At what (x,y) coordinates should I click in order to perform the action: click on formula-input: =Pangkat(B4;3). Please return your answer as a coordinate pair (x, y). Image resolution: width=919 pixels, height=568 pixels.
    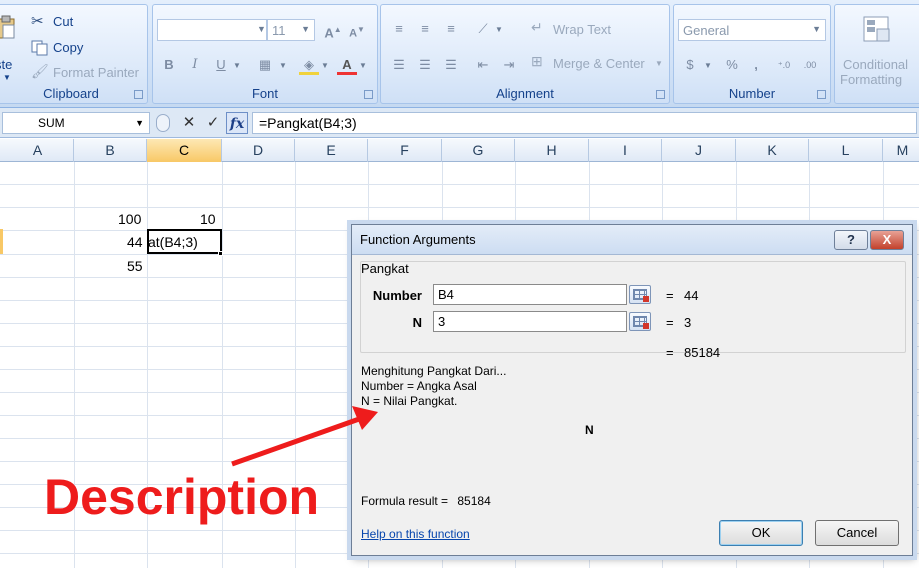
    Looking at the image, I should click on (584, 123).